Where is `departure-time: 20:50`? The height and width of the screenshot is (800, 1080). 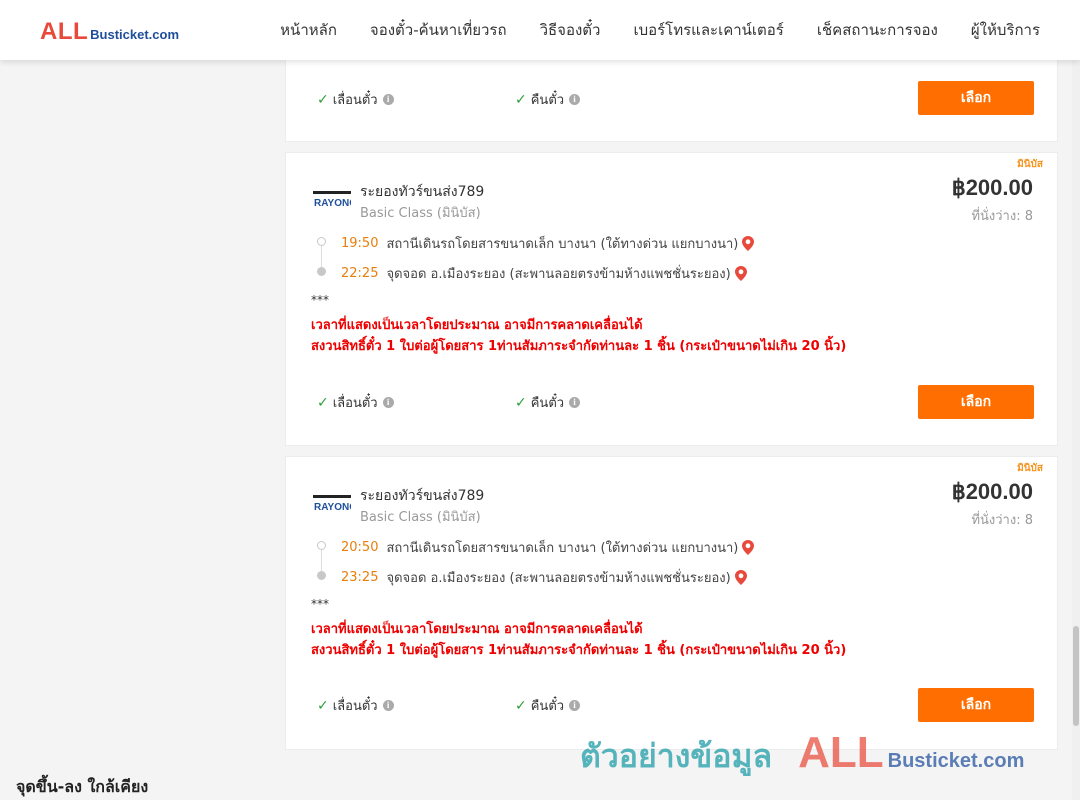 departure-time: 20:50 is located at coordinates (360, 547).